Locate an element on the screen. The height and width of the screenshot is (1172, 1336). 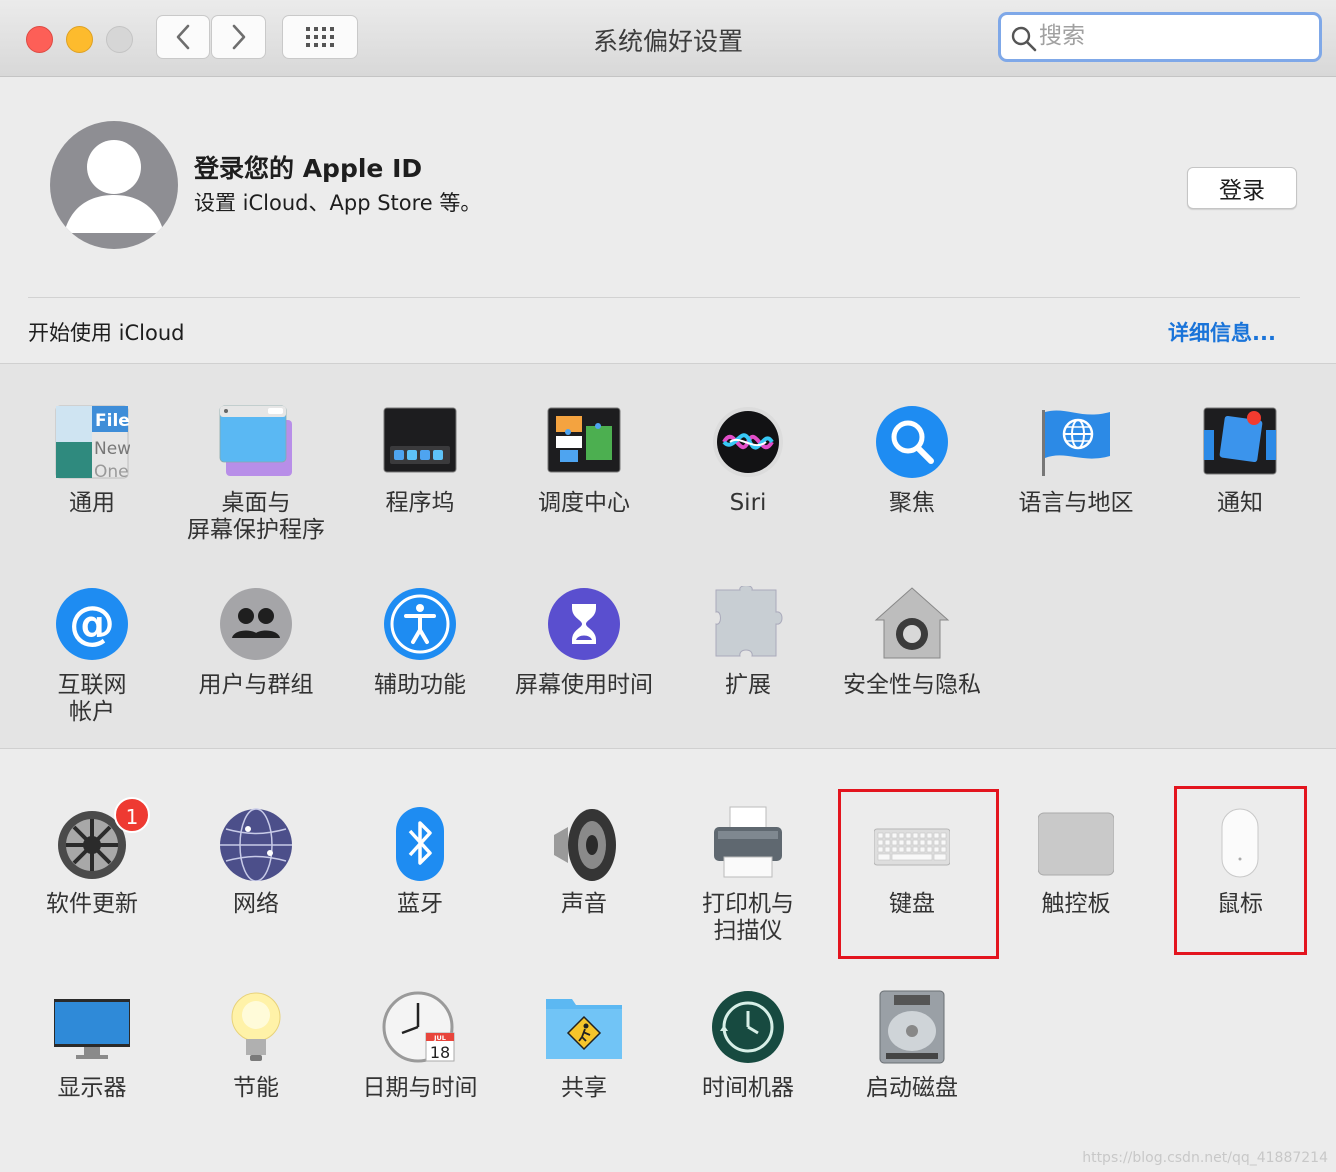
pane-internet-accounts: @ 互联网 帐户 is located at coordinates (92, 661).